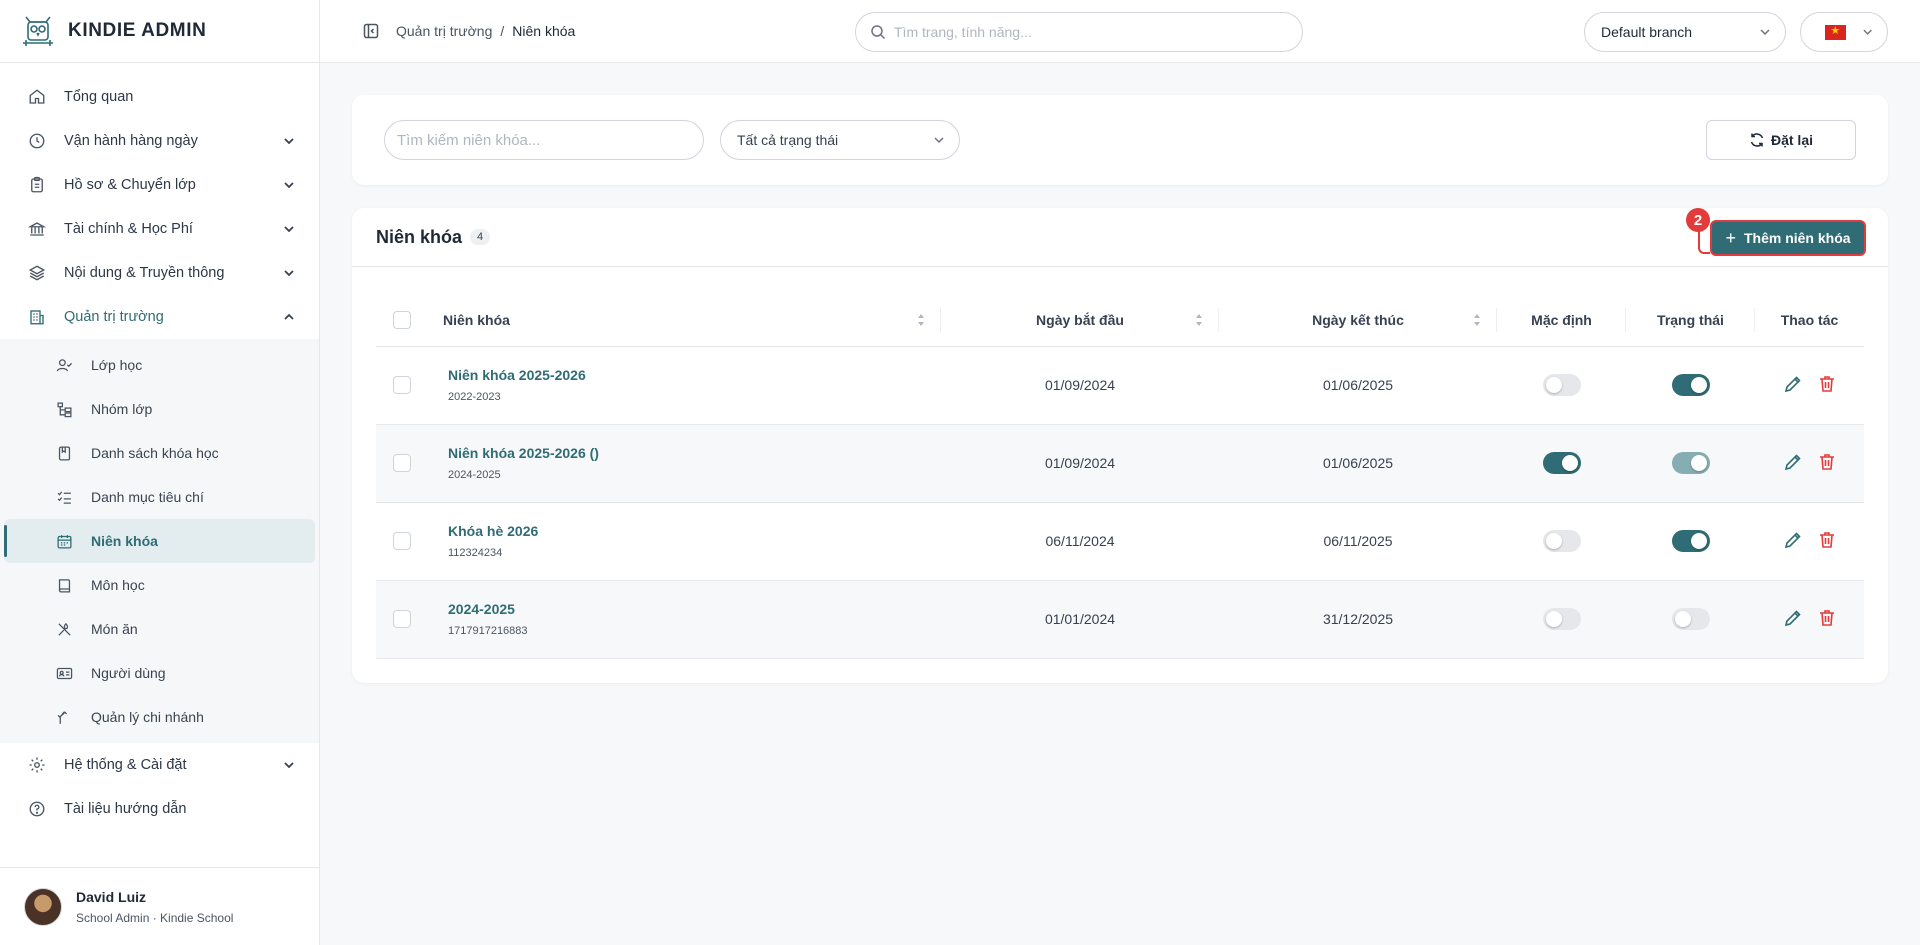  What do you see at coordinates (694, 375) in the screenshot?
I see `school-year-name-link: Niên khóa 2025-2026` at bounding box center [694, 375].